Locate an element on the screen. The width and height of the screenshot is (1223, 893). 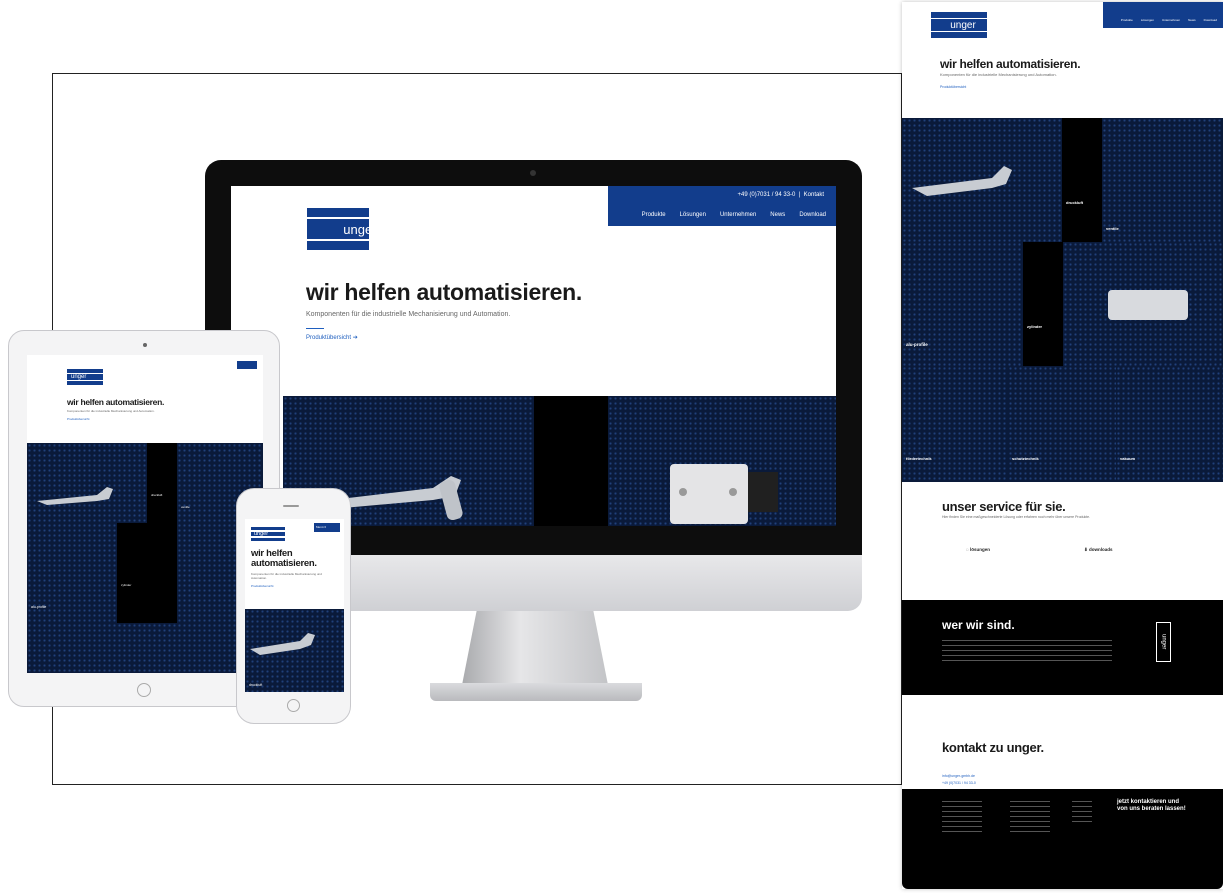
valve-image is located at coordinates (724, 494).